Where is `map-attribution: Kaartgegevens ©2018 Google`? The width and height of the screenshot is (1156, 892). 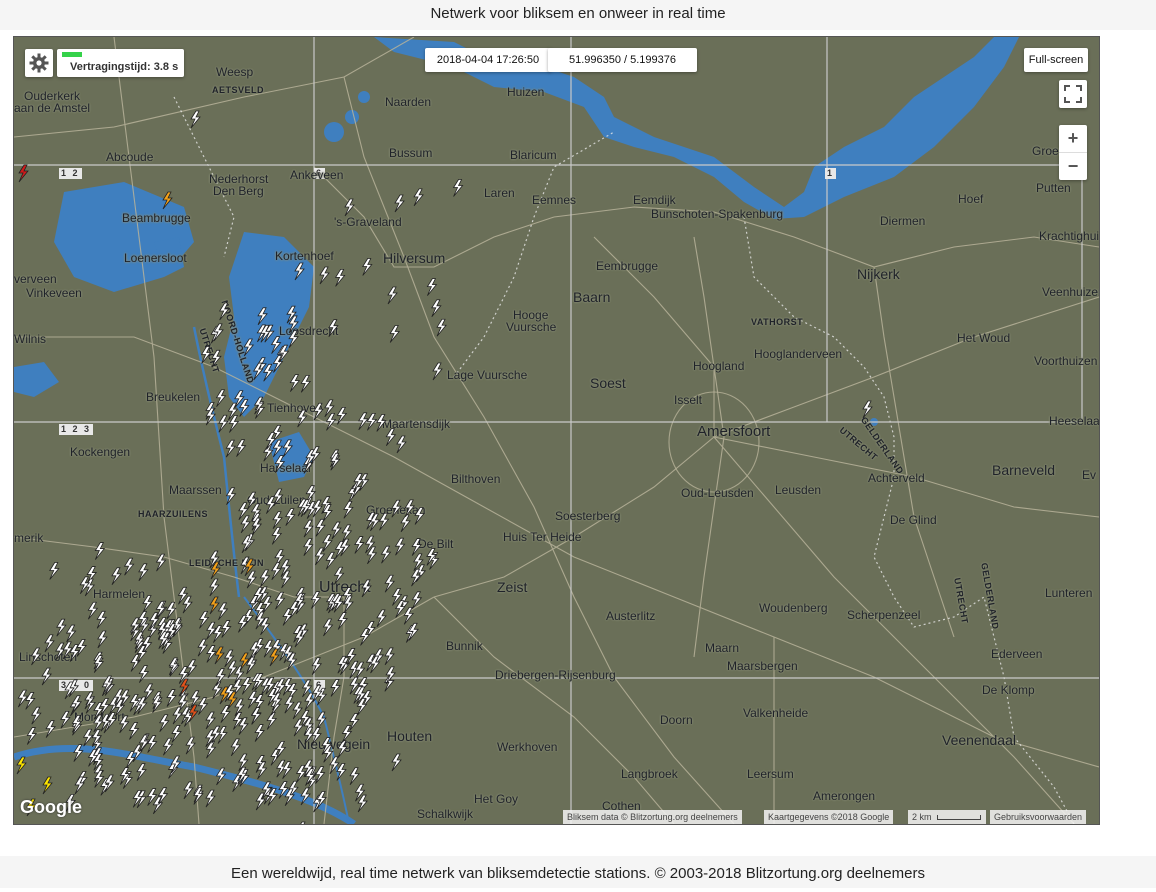
map-attribution: Kaartgegevens ©2018 Google is located at coordinates (829, 817).